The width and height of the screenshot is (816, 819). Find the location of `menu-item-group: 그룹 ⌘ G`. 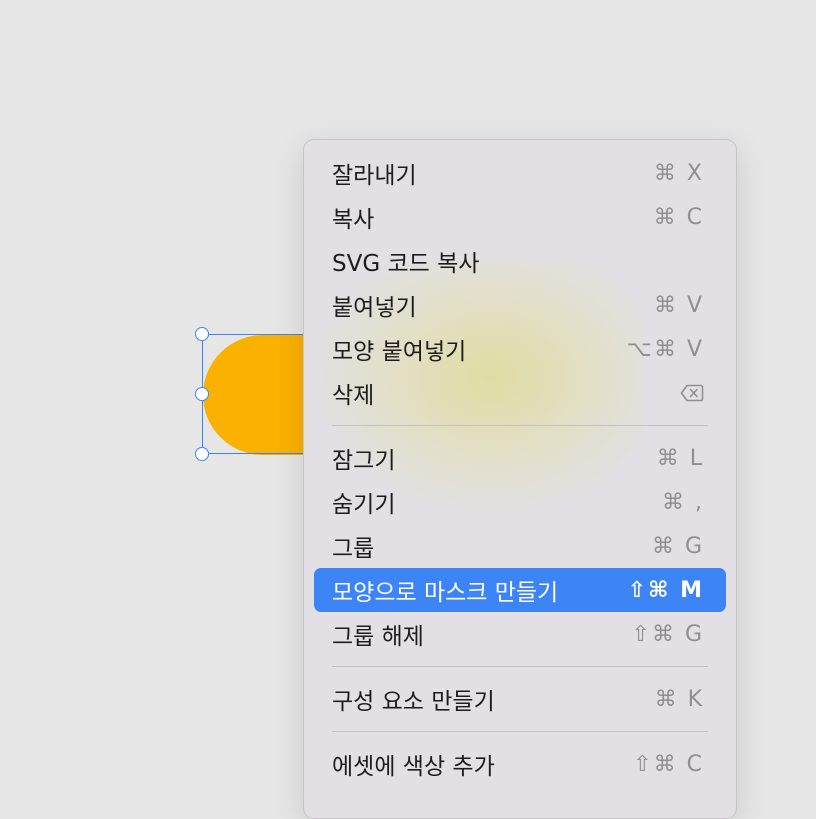

menu-item-group: 그룹 ⌘ G is located at coordinates (520, 546).